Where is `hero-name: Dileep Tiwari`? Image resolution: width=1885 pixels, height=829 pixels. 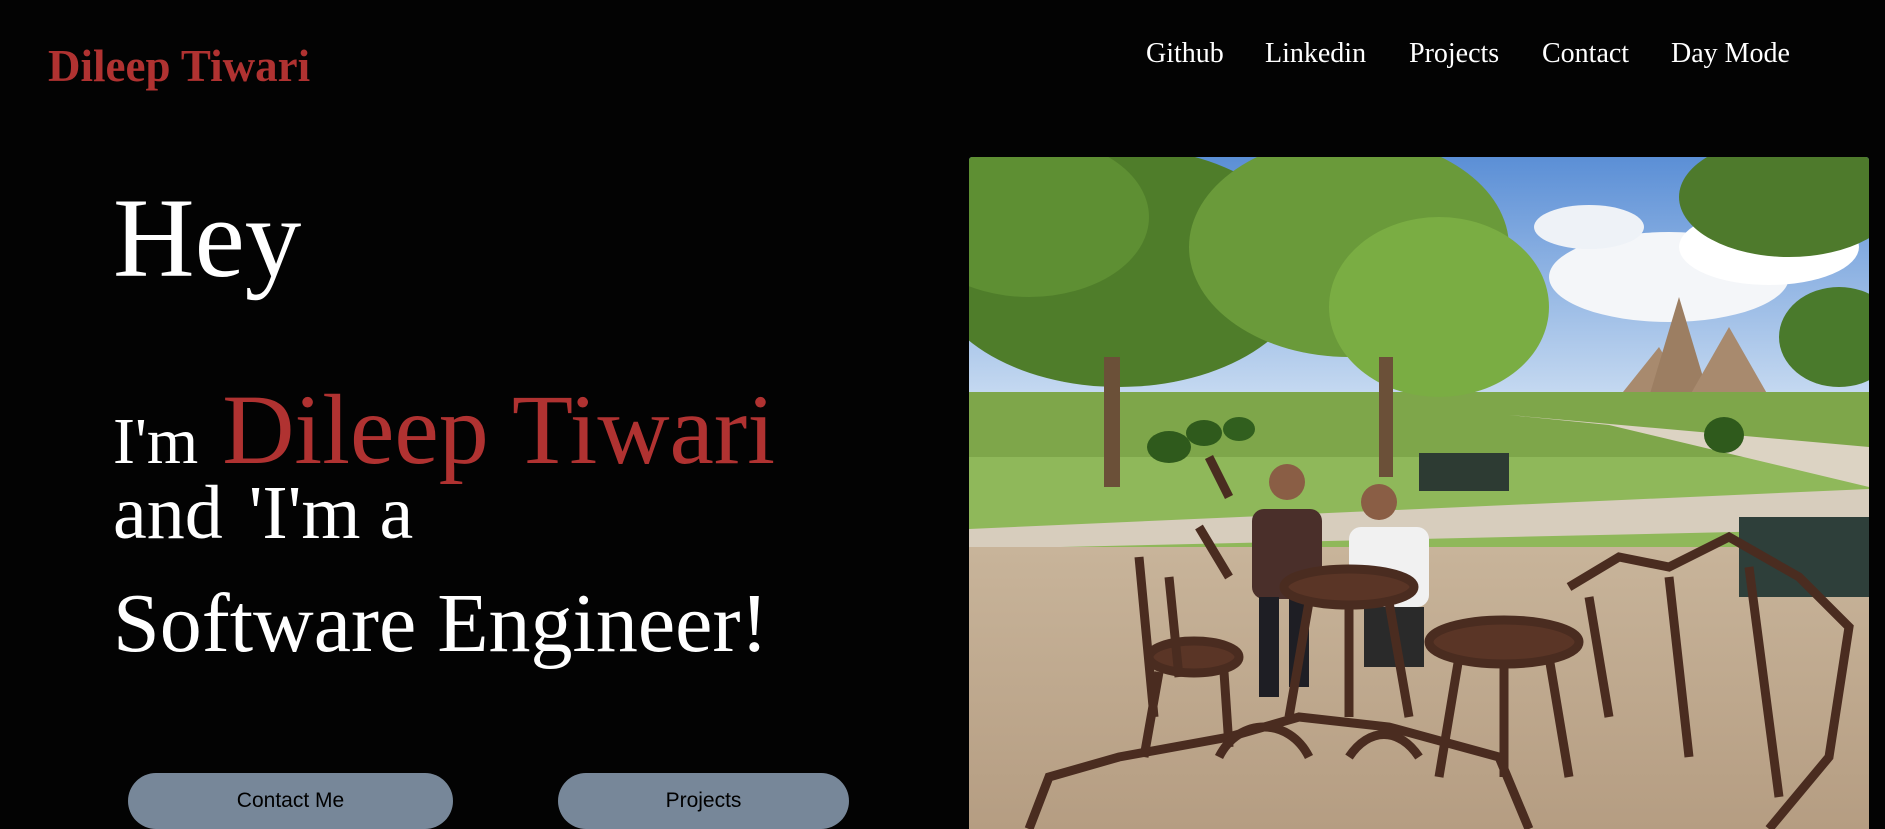
hero-name: Dileep Tiwari is located at coordinates (499, 429).